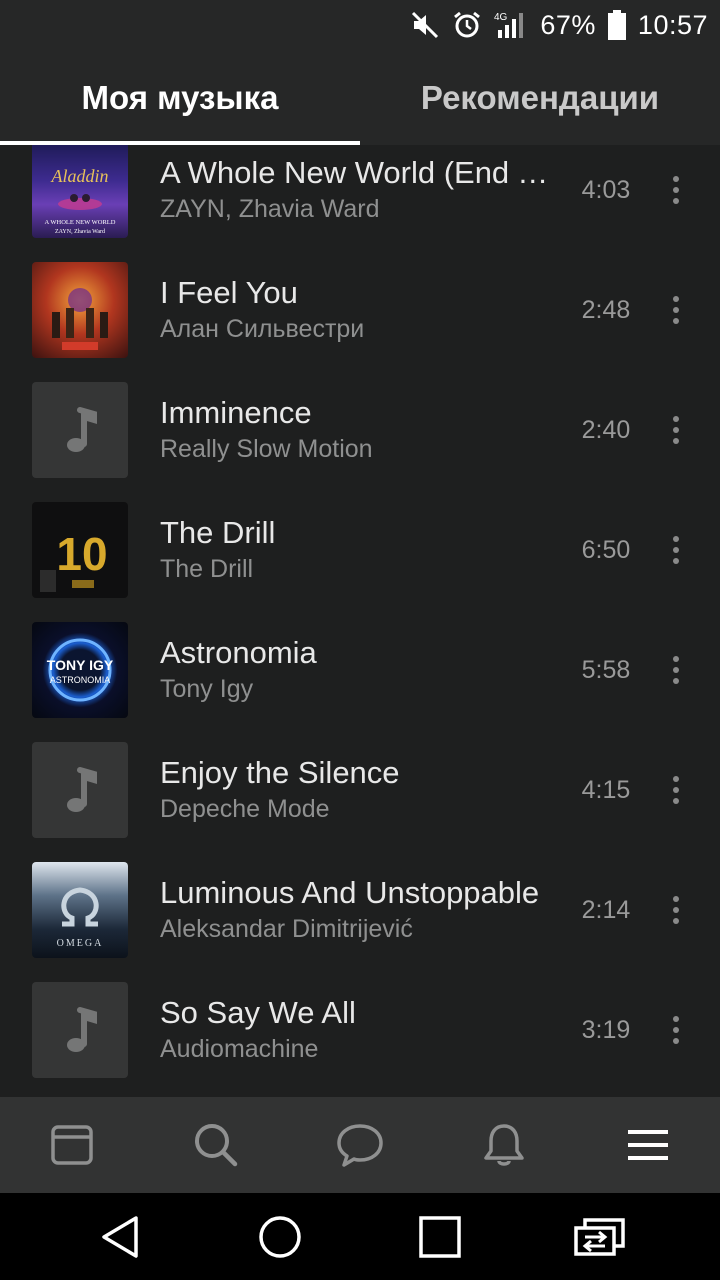 The image size is (720, 1280). I want to click on track-title: I Feel You, so click(229, 292).